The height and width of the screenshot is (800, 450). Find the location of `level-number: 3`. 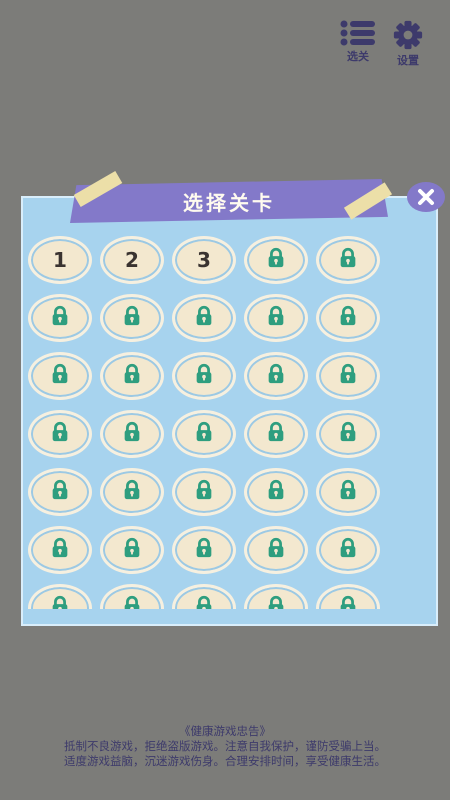

level-number: 3 is located at coordinates (204, 260).